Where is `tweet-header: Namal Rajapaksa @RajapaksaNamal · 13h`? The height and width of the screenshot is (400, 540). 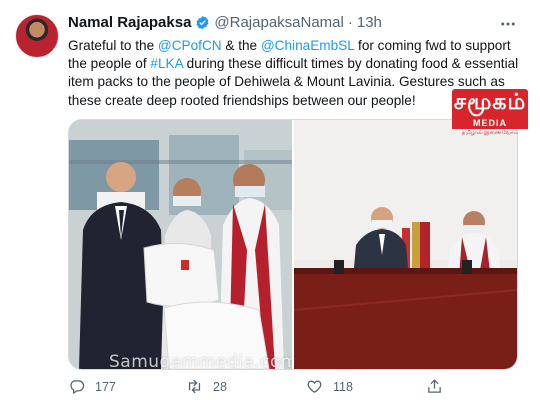 tweet-header: Namal Rajapaksa @RajapaksaNamal · 13h is located at coordinates (225, 22).